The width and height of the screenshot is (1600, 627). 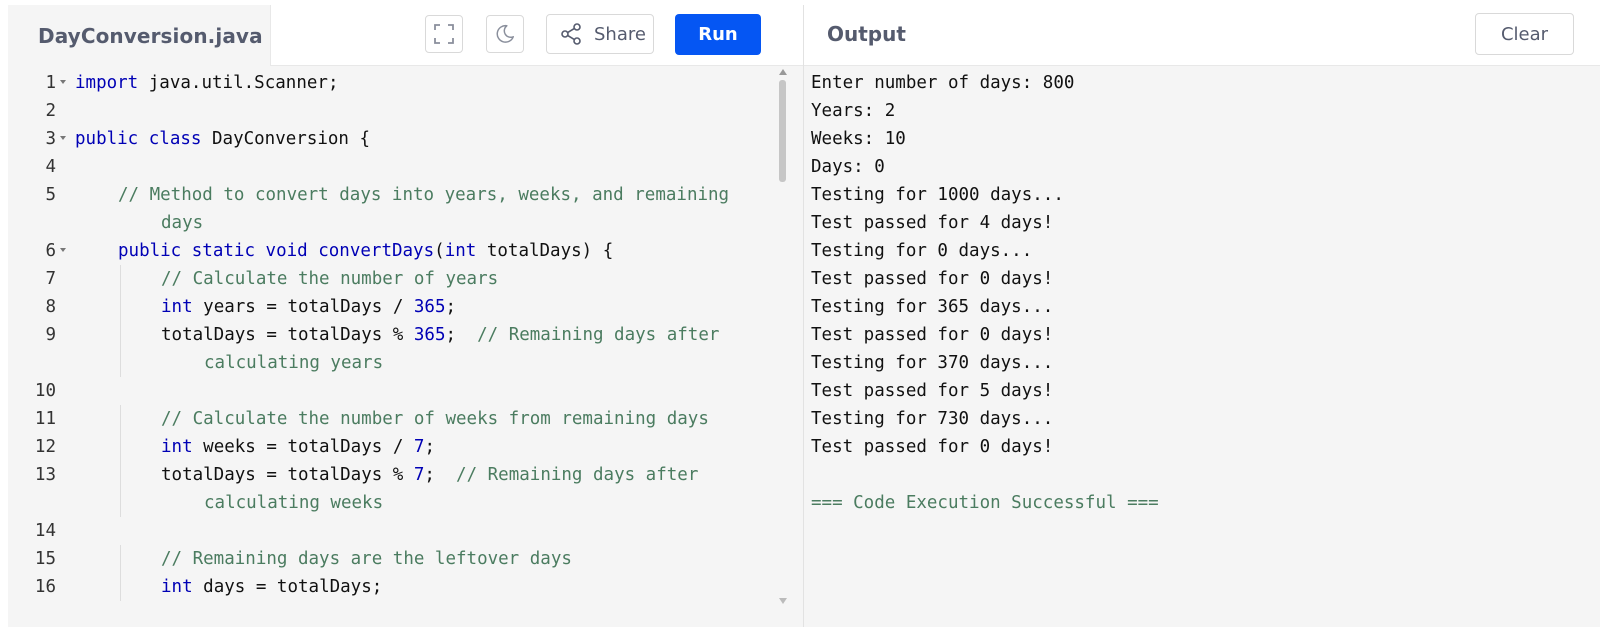 I want to click on file-name: DayConversion.java, so click(x=150, y=36).